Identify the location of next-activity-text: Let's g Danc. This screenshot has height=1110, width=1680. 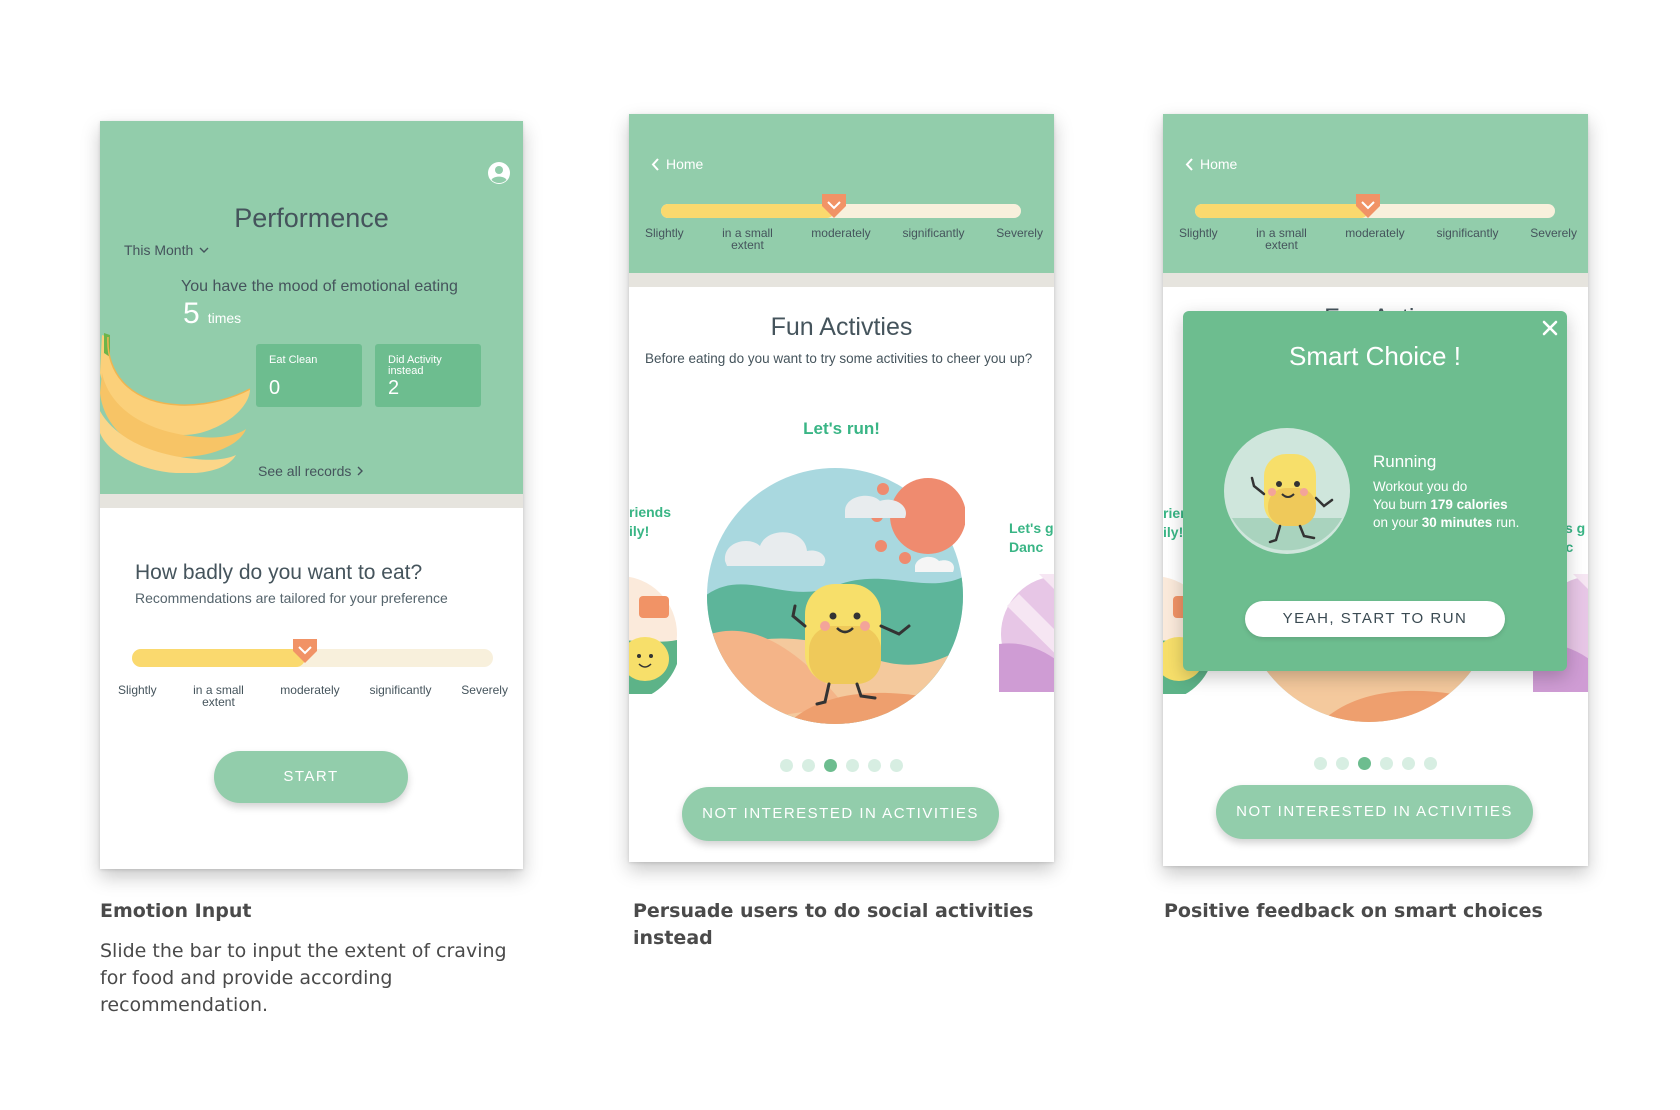
(1031, 537).